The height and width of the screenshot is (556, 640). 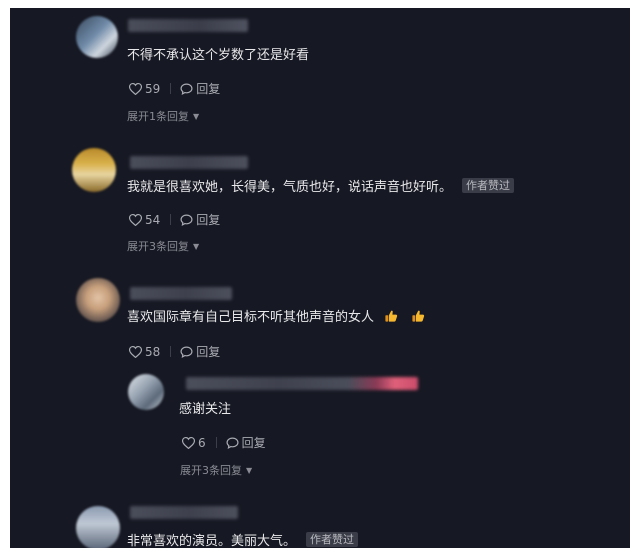 I want to click on comment-actions: 58 回复, so click(x=174, y=351).